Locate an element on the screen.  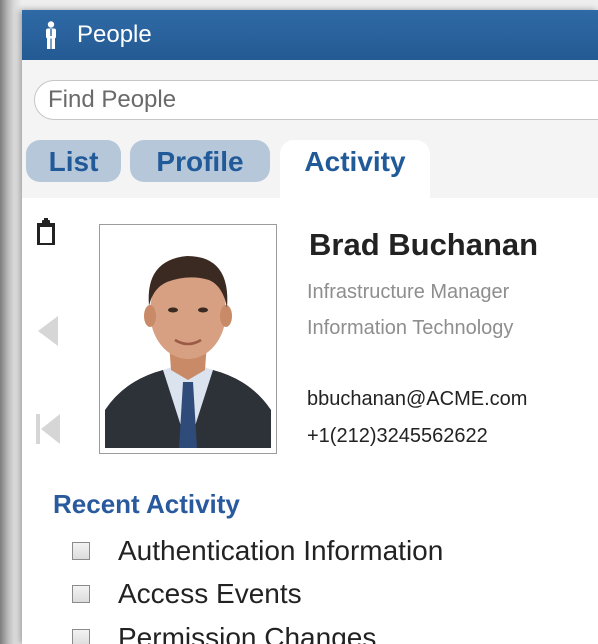
activity-item-access-events: Access Events is located at coordinates (322, 594).